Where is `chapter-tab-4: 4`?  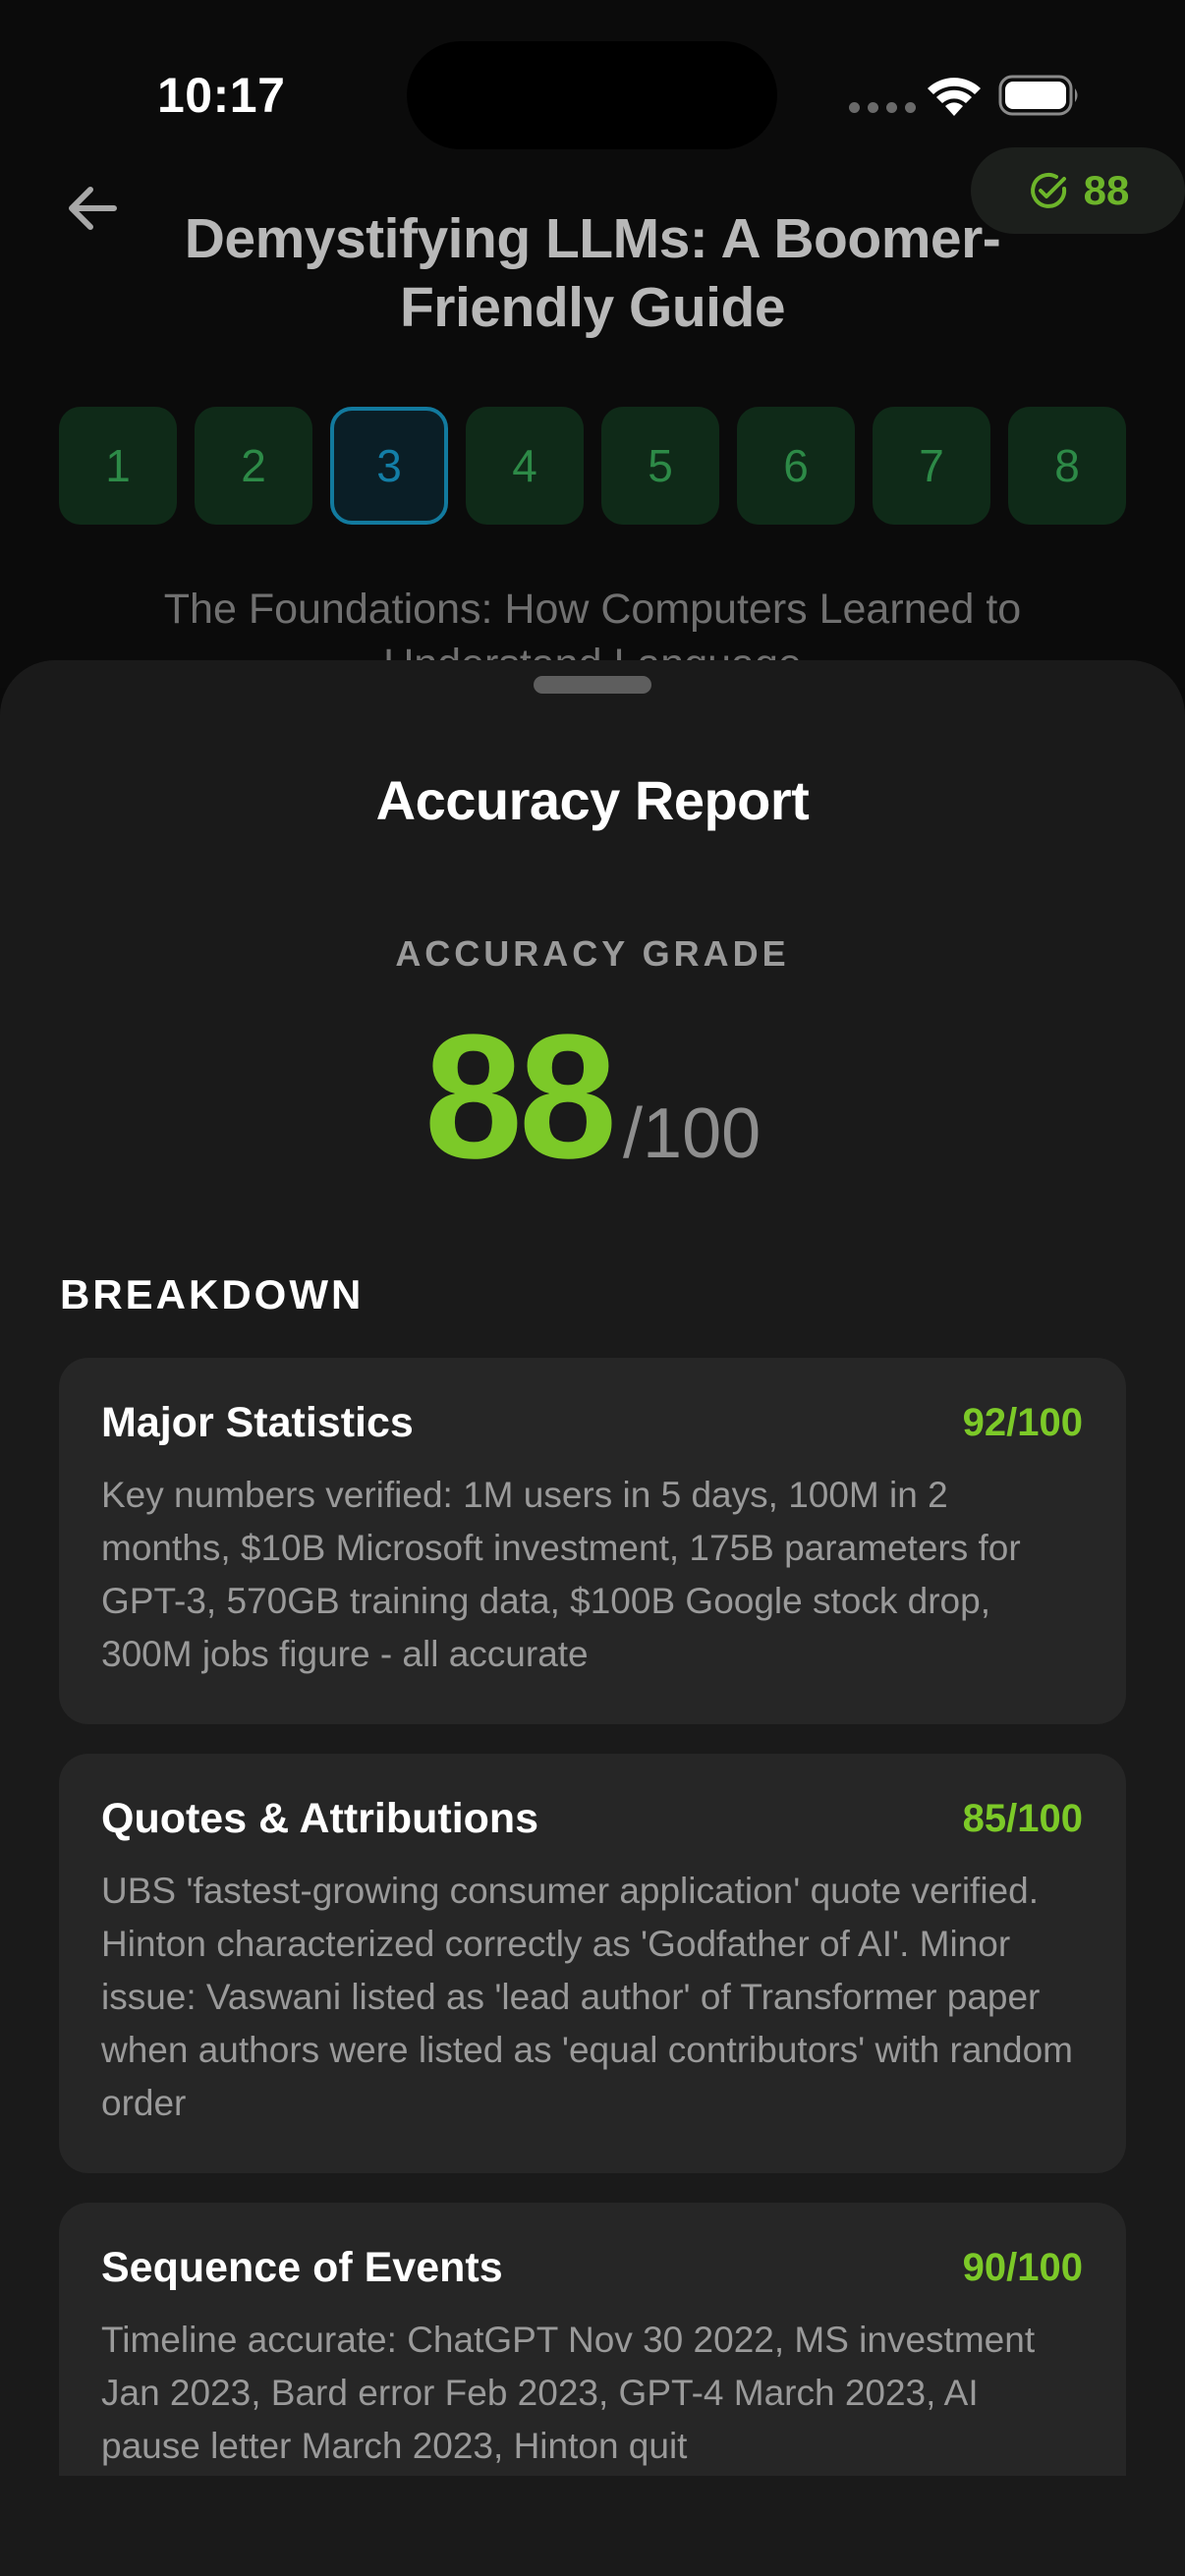
chapter-tab-4: 4 is located at coordinates (525, 466).